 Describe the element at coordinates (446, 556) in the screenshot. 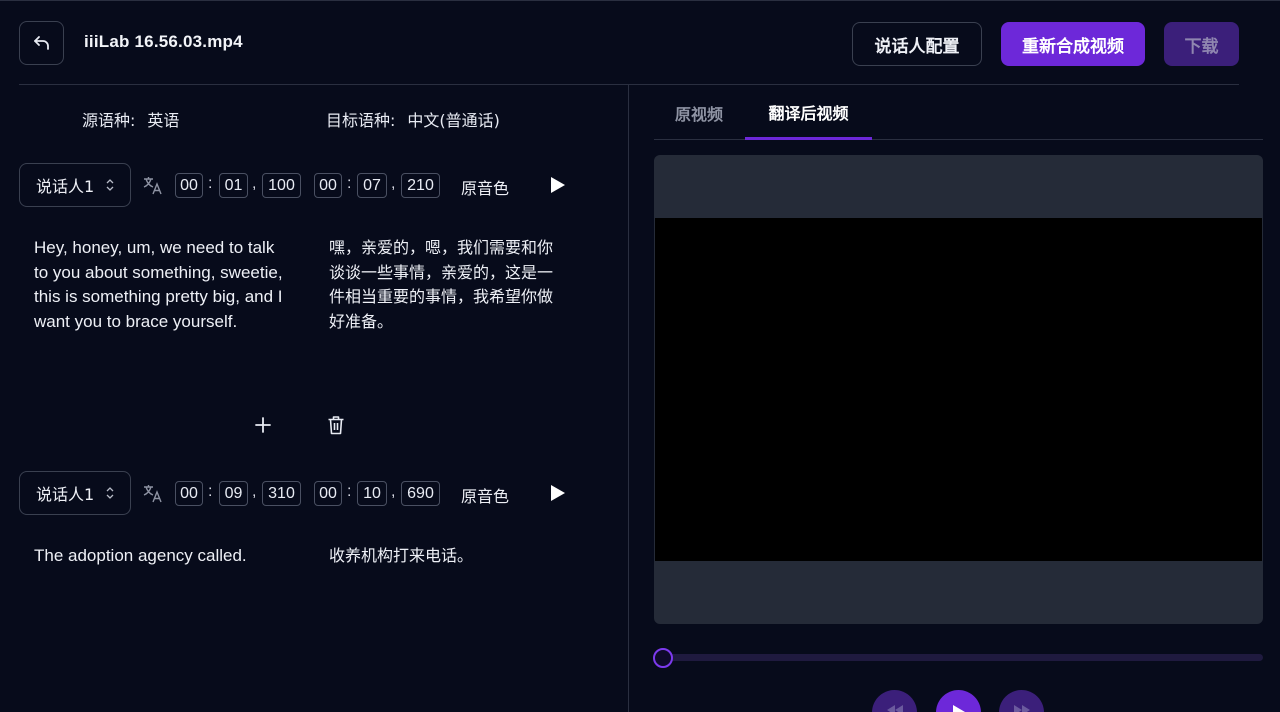

I see `target-text: 收养机构打来电话。` at that location.